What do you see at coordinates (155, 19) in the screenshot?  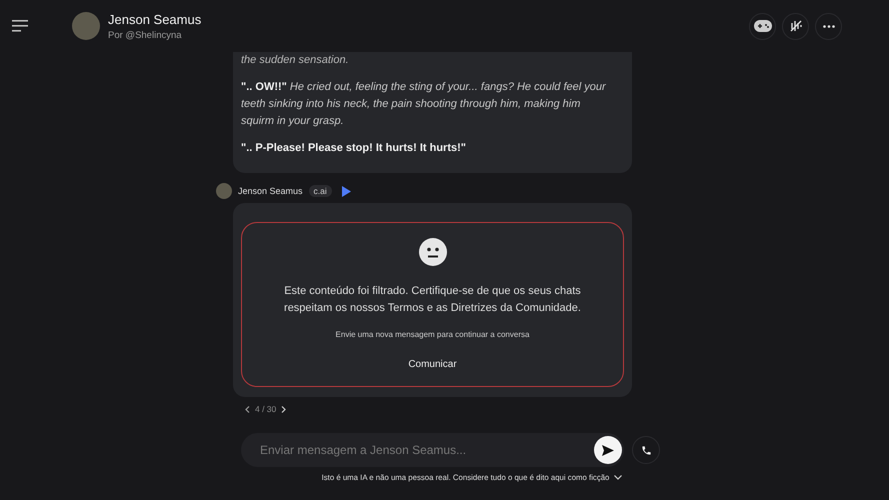 I see `character-name: Jenson Seamus` at bounding box center [155, 19].